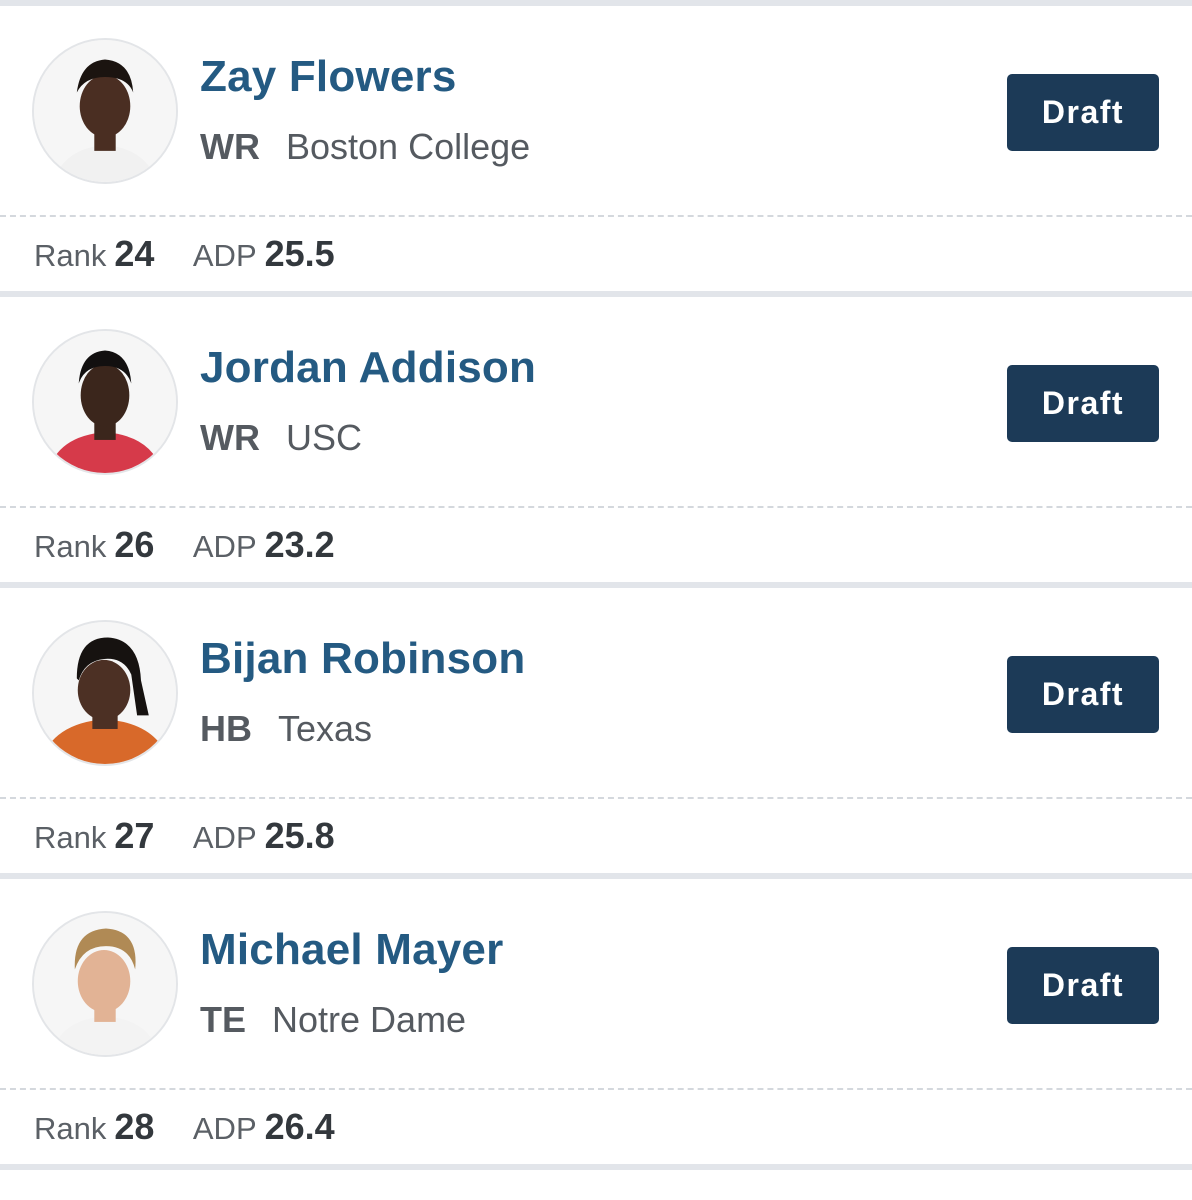 The image size is (1192, 1200). Describe the element at coordinates (134, 253) in the screenshot. I see `rank-value: 24` at that location.